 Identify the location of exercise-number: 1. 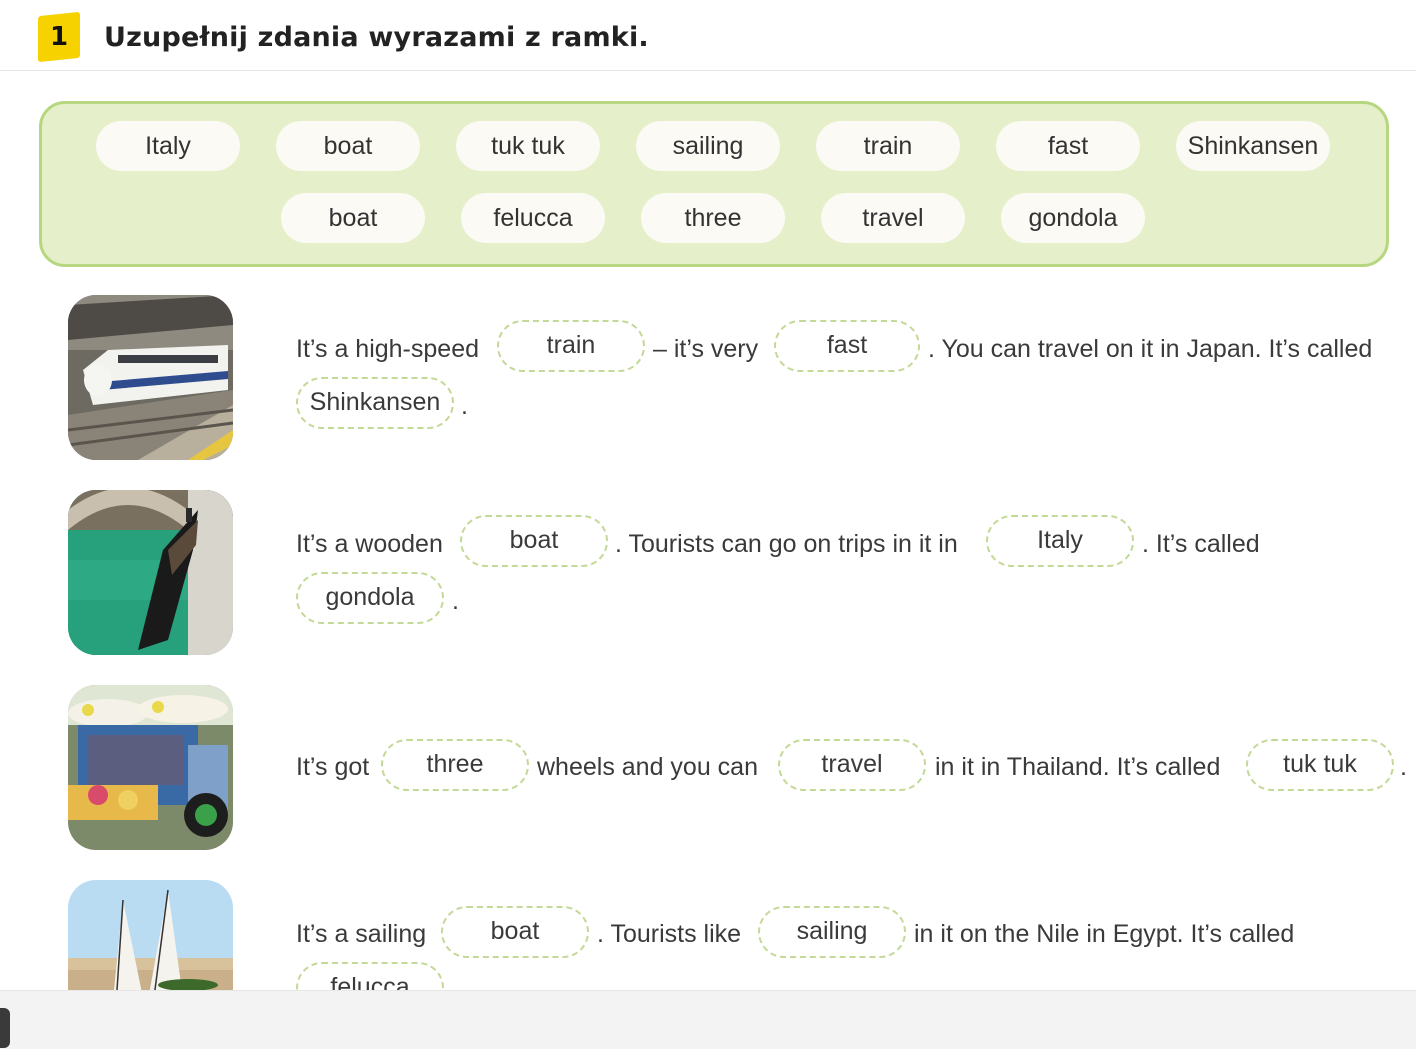
(59, 37).